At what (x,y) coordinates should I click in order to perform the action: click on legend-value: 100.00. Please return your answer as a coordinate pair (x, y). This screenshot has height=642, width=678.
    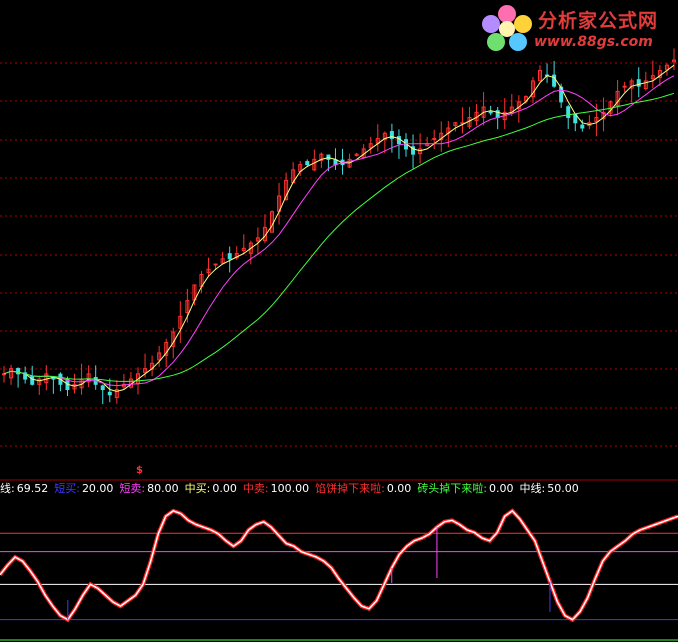
    Looking at the image, I should click on (290, 488).